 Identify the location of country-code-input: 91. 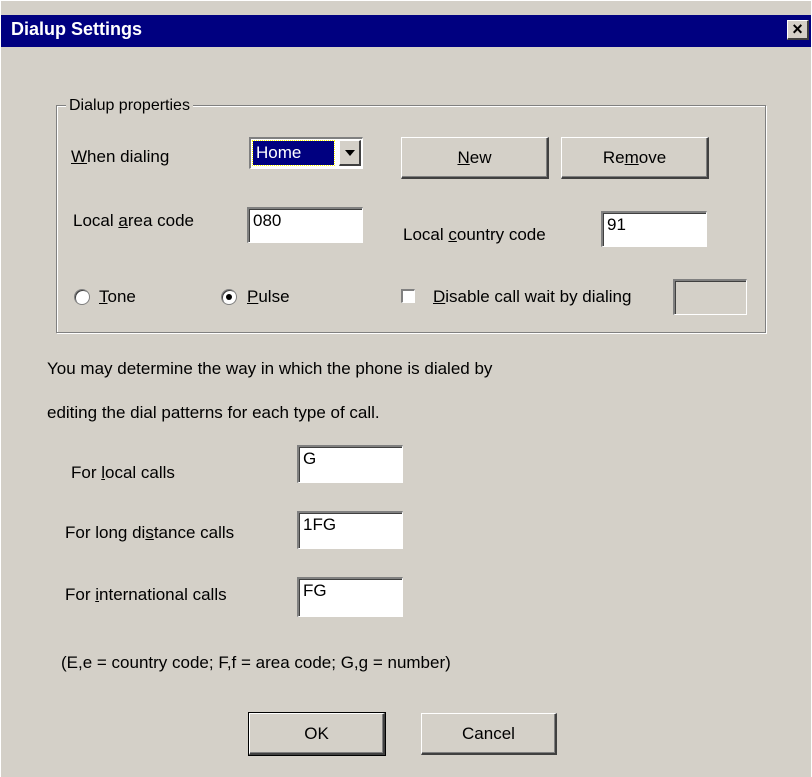
(654, 229).